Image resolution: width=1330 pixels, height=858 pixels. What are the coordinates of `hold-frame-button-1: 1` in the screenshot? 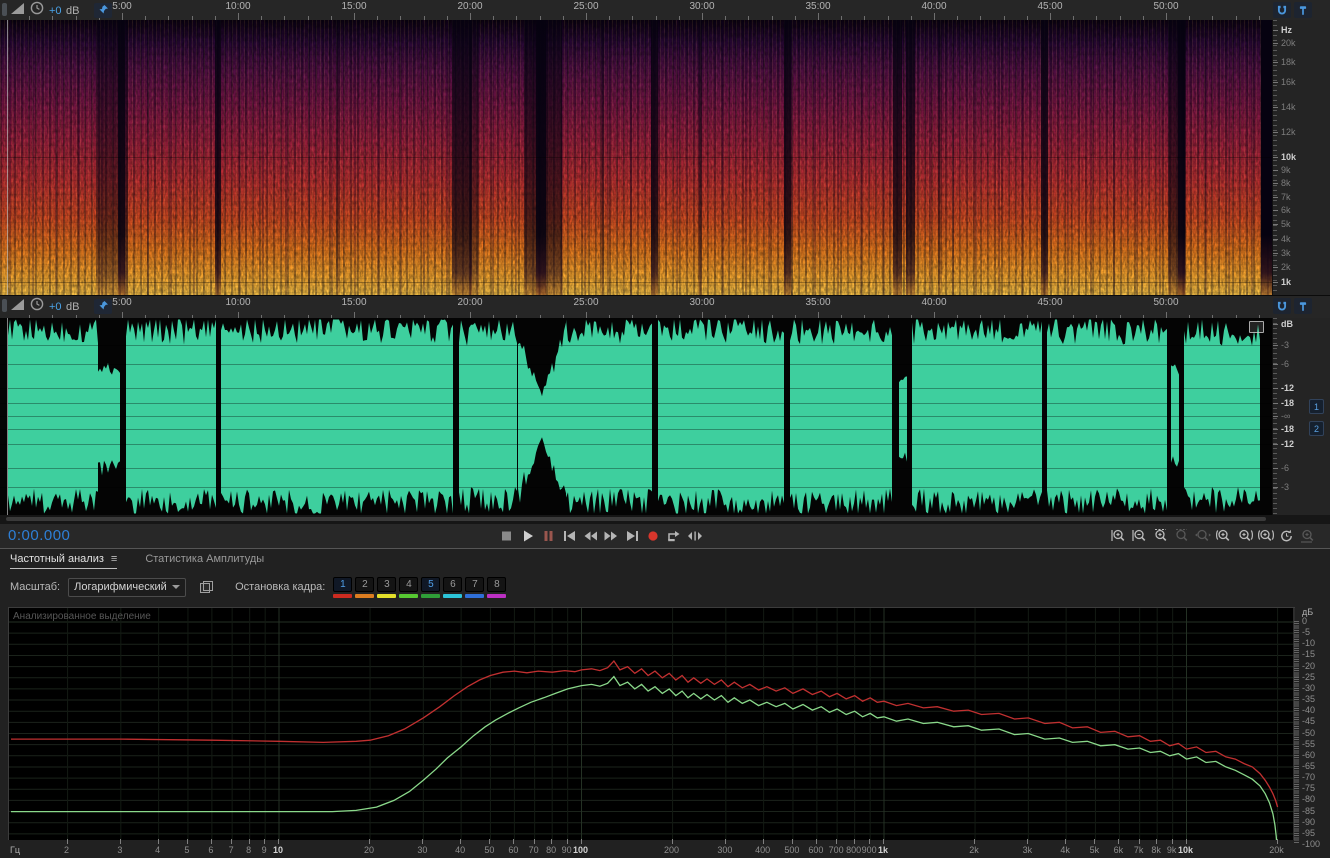 It's located at (343, 587).